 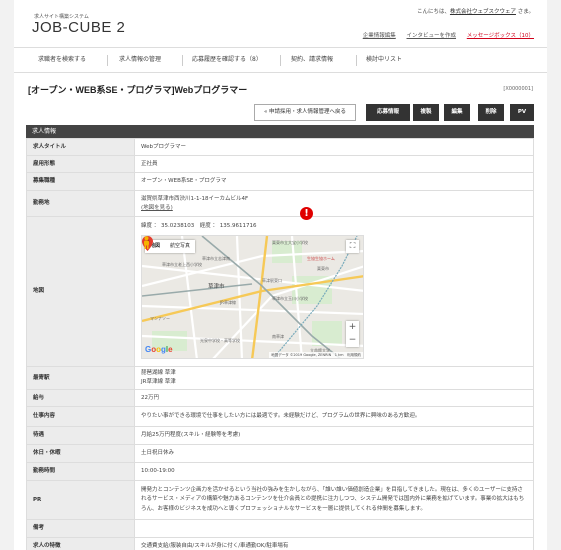 I want to click on greeting-suffix: さま。, so click(x=524, y=12).